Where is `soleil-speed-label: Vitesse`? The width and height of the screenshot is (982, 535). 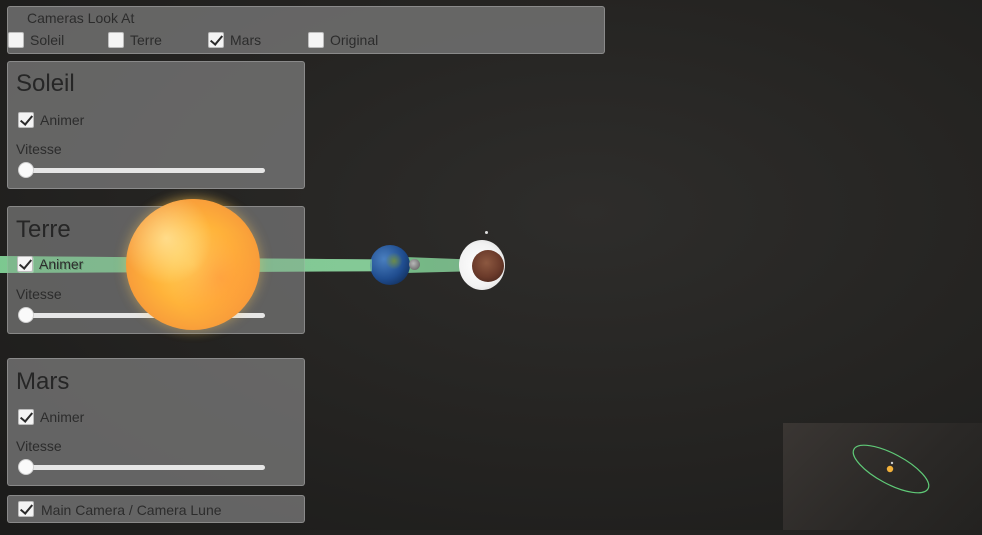 soleil-speed-label: Vitesse is located at coordinates (39, 149).